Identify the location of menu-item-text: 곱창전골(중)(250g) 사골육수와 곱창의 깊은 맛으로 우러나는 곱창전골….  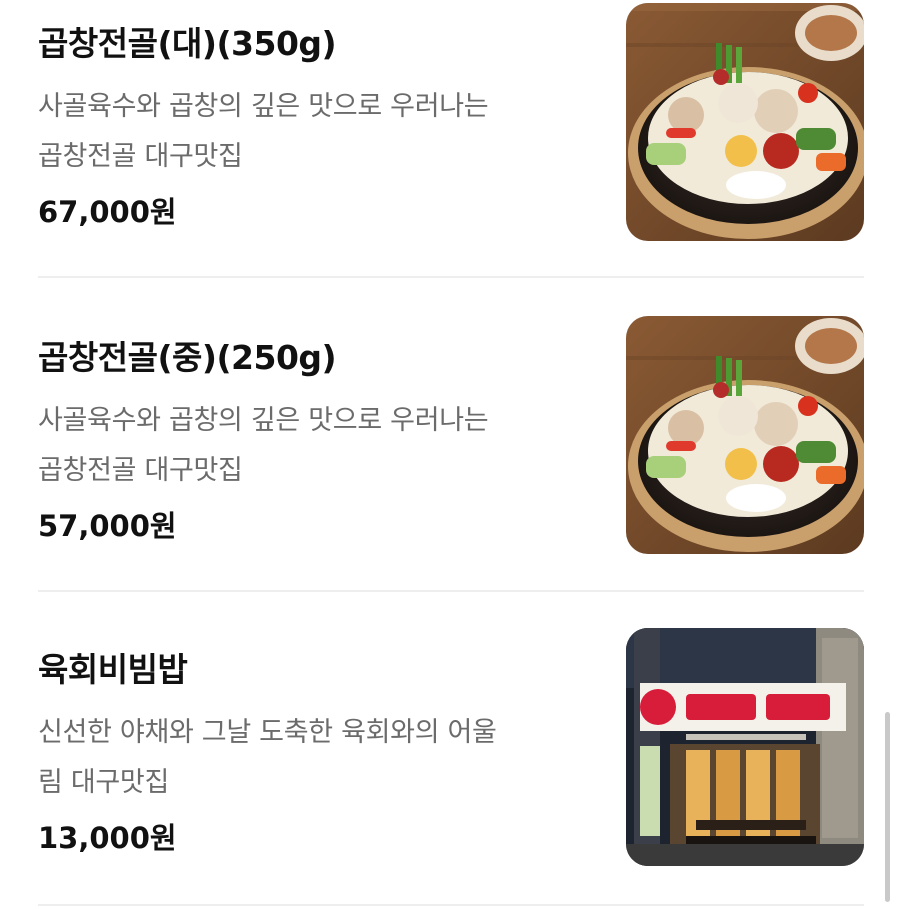
(318, 441).